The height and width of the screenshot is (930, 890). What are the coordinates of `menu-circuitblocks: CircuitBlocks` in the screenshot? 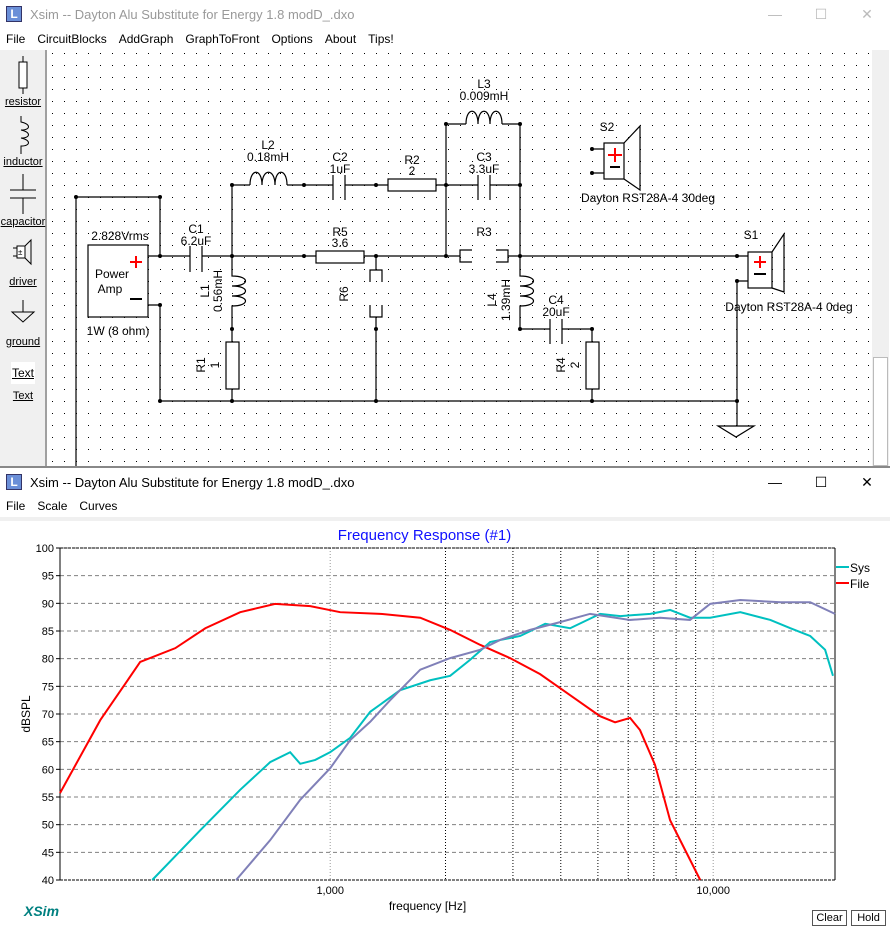 It's located at (71, 39).